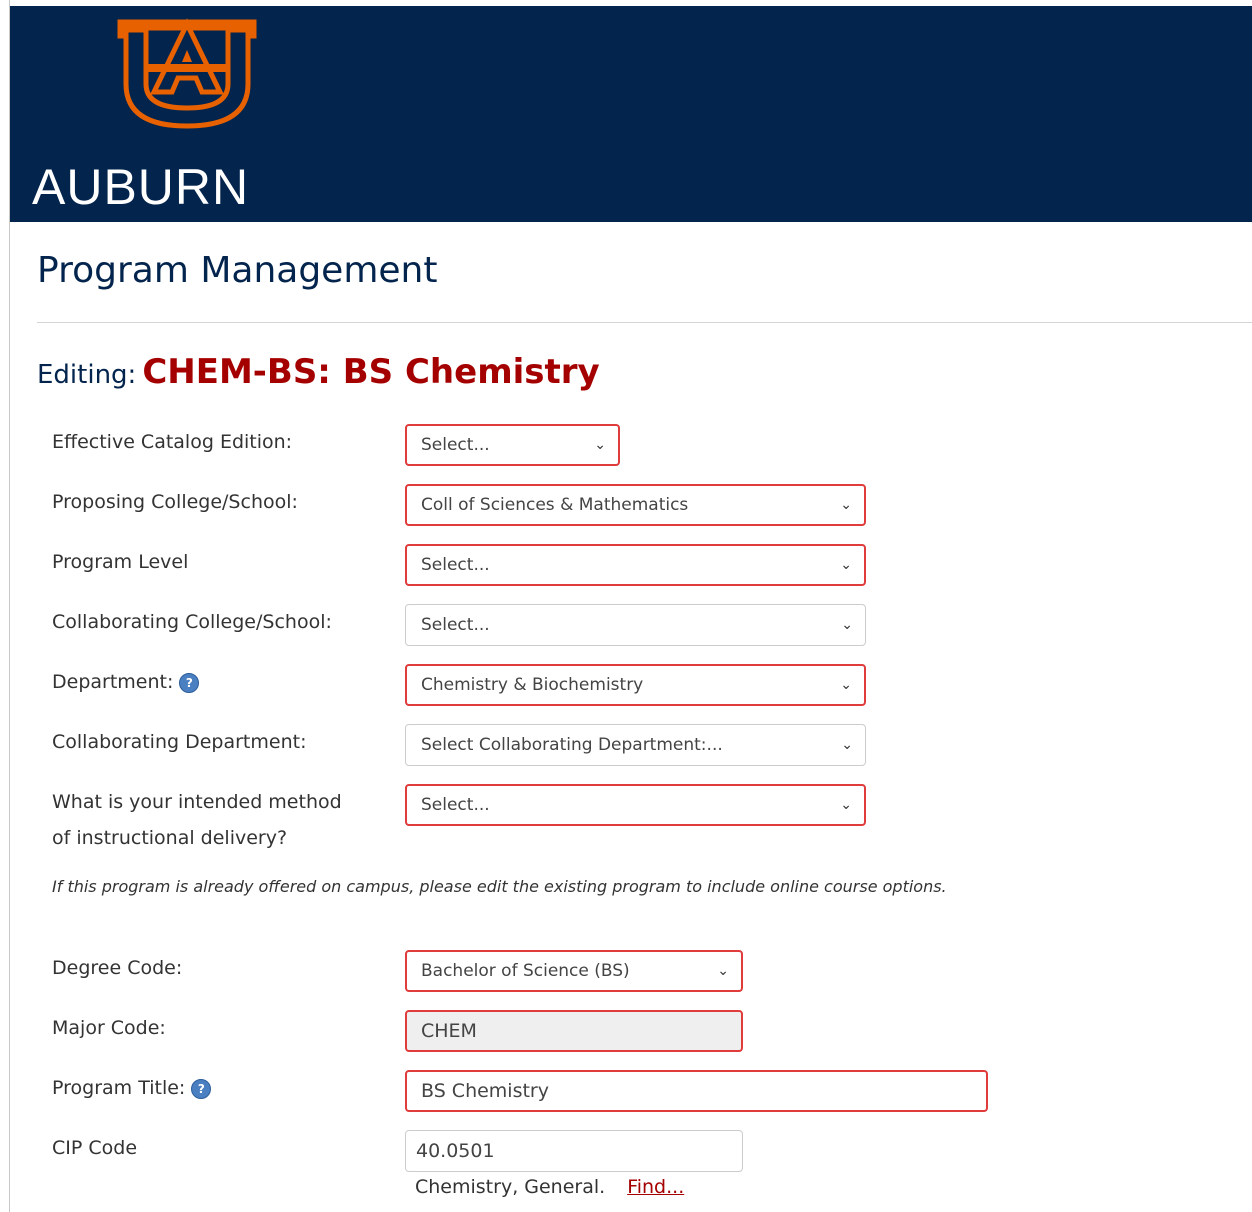 This screenshot has height=1212, width=1252. I want to click on cip-code-field: 40.0501, so click(574, 1151).